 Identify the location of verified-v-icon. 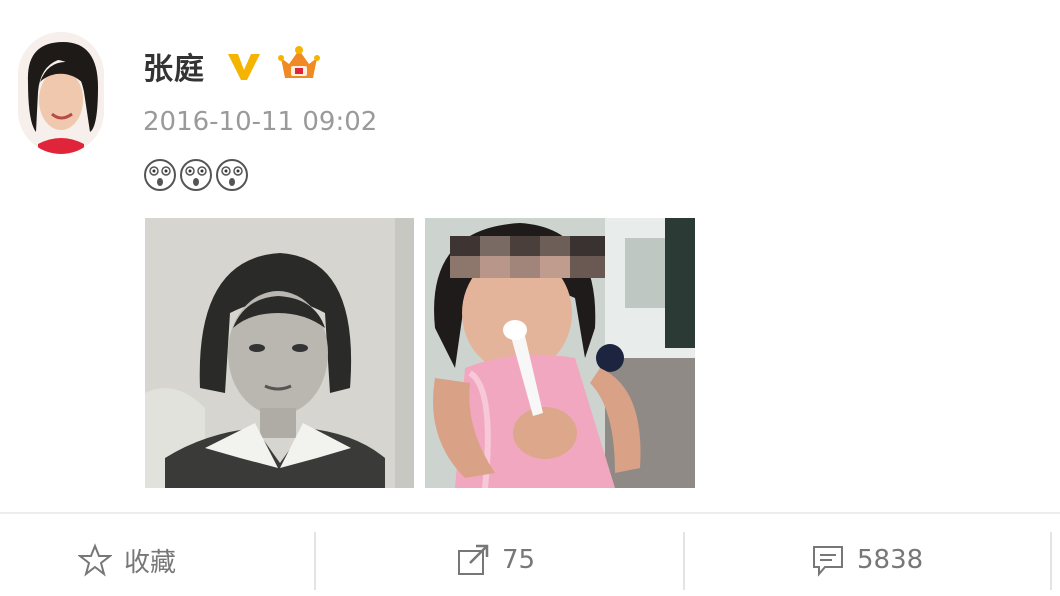
(244, 67).